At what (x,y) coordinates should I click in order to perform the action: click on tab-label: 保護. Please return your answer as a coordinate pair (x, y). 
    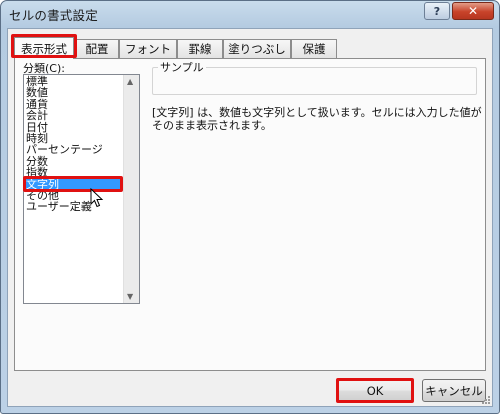
    Looking at the image, I should click on (314, 49).